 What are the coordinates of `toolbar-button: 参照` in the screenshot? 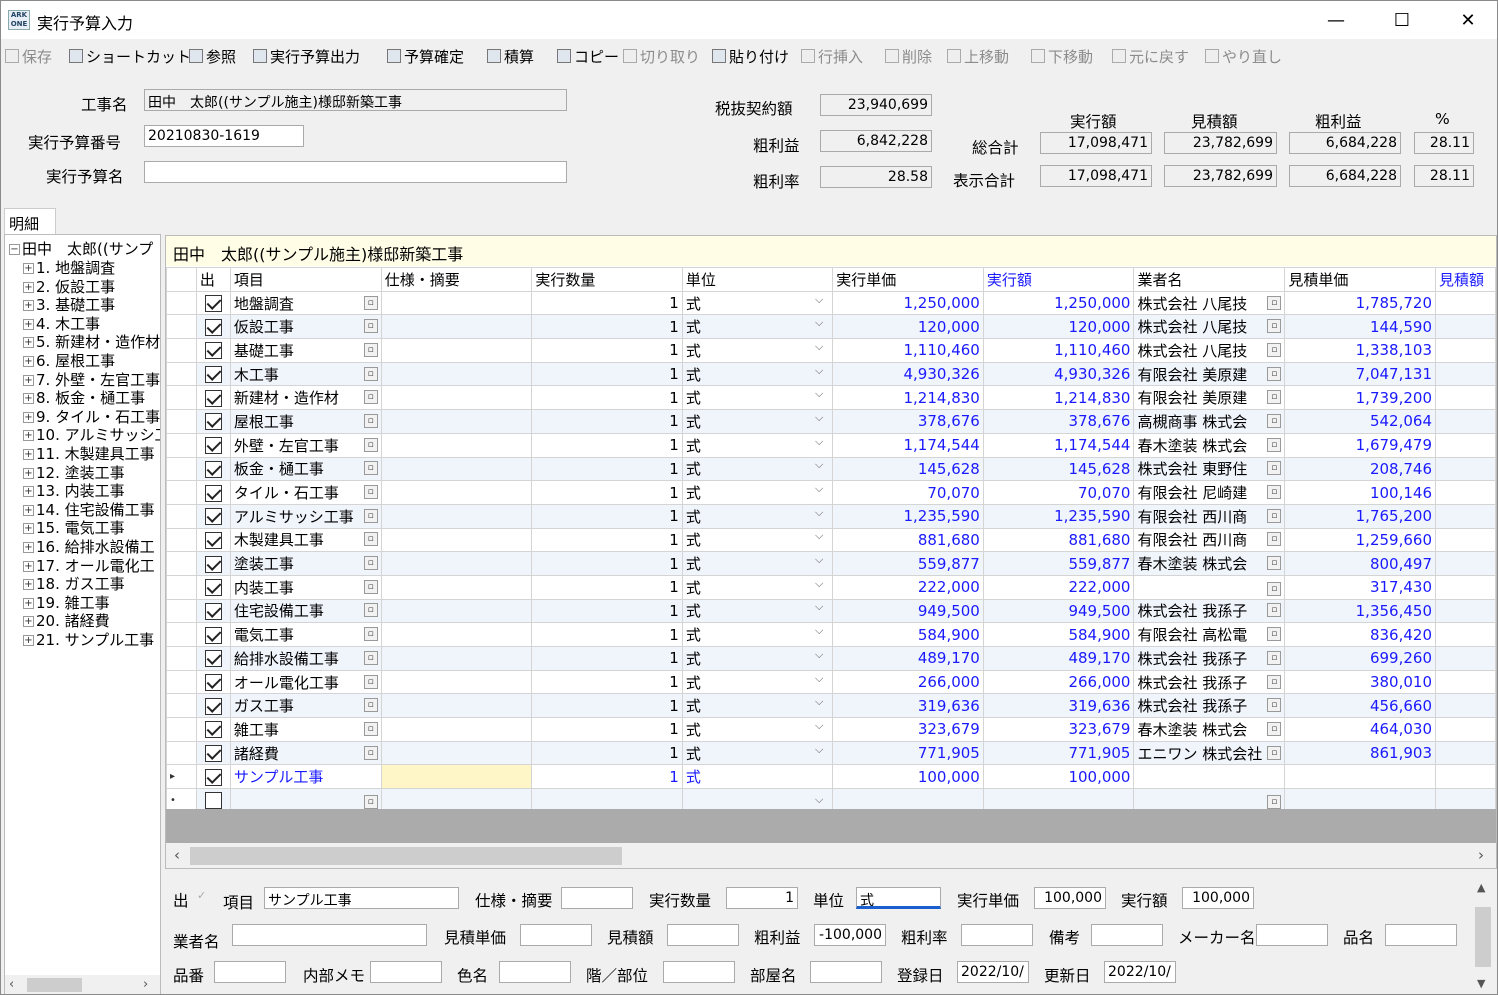 It's located at (212, 56).